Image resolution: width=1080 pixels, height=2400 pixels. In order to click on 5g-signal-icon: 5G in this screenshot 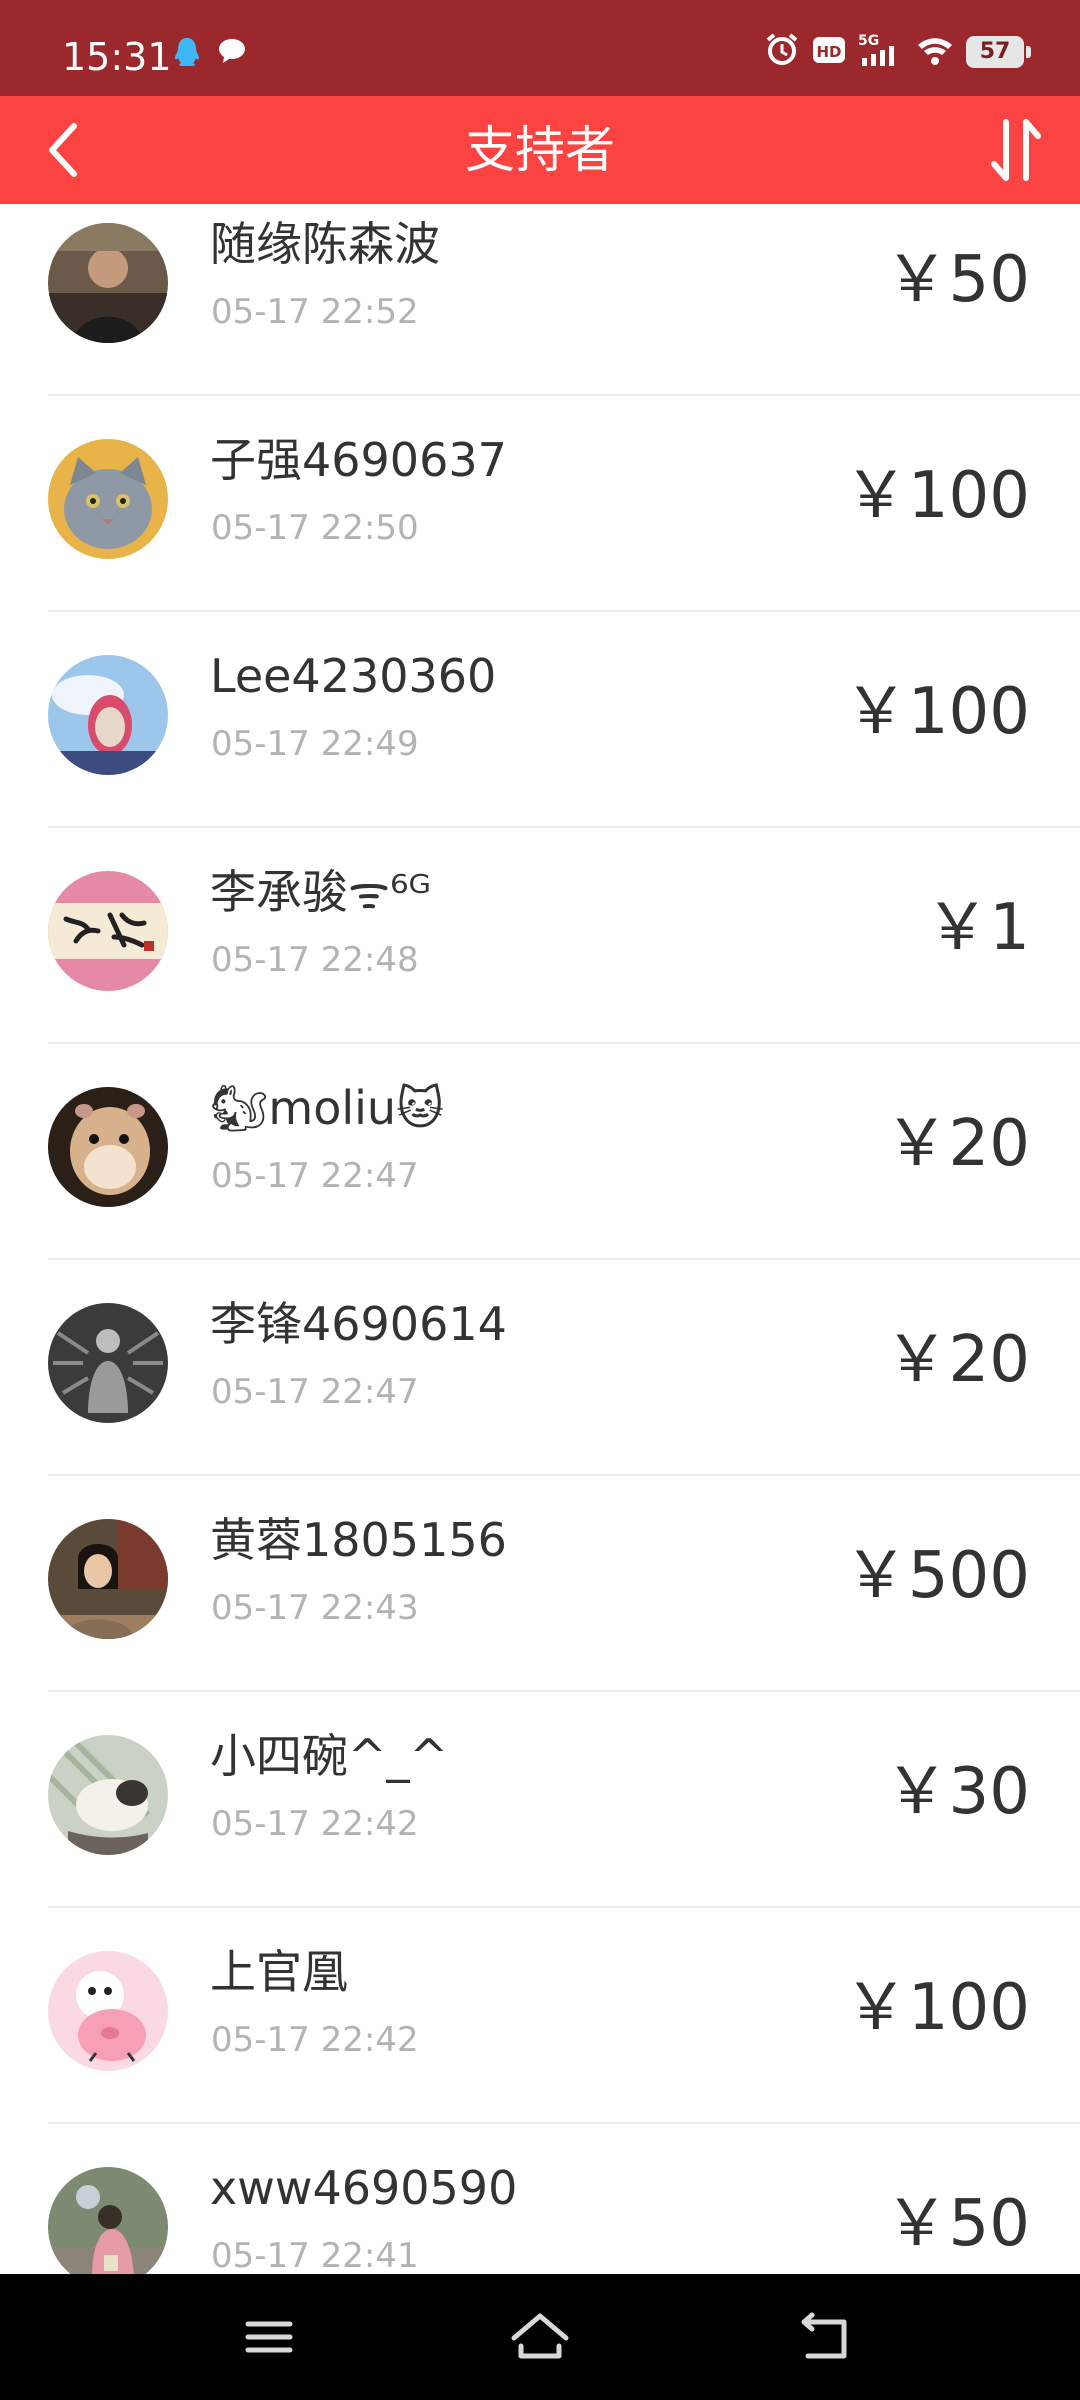, I will do `click(881, 52)`.